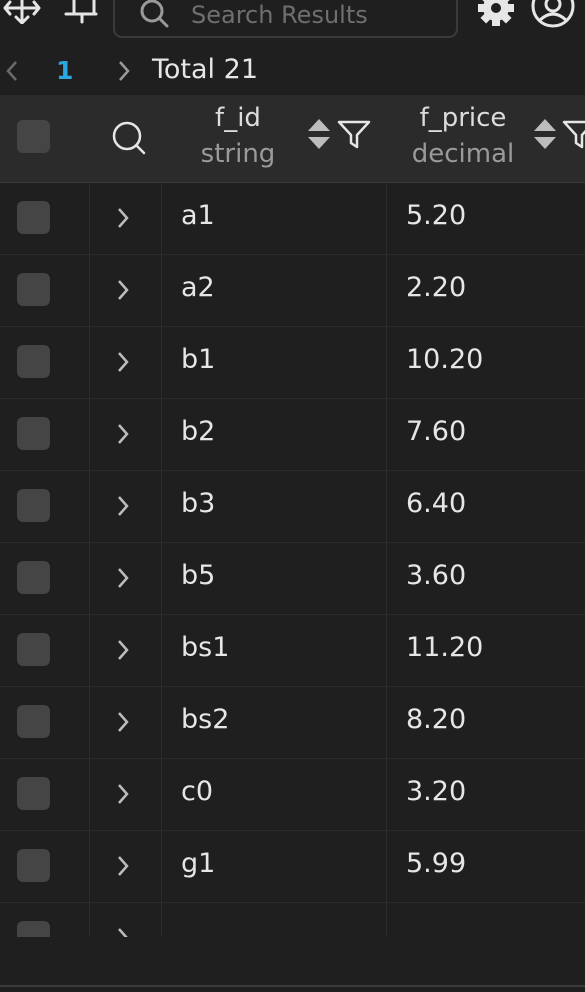  Describe the element at coordinates (316, 15) in the screenshot. I see `search-input` at that location.